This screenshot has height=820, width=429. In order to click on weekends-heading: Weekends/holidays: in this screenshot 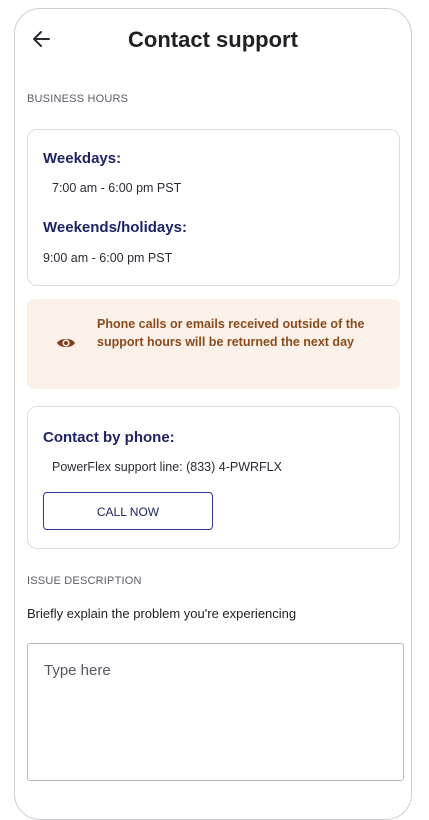, I will do `click(115, 227)`.